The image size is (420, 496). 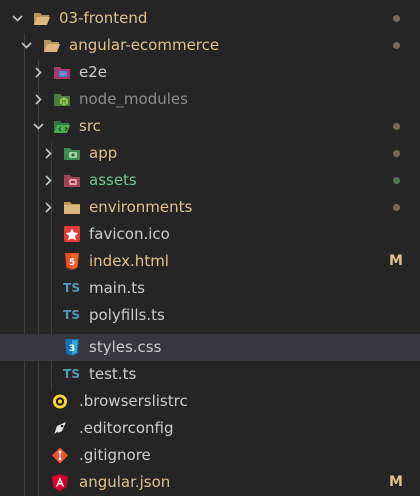 What do you see at coordinates (113, 180) in the screenshot?
I see `tree-item-label: assets` at bounding box center [113, 180].